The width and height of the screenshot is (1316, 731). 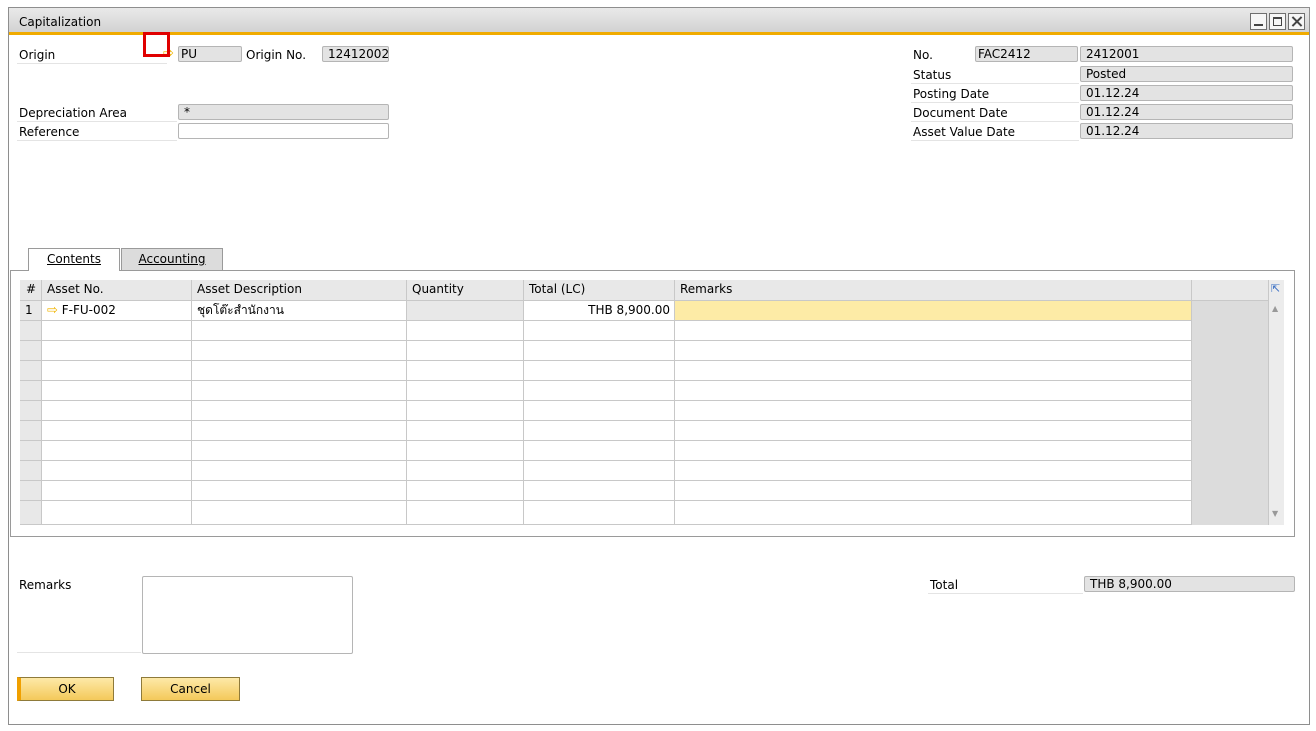 I want to click on tab-contents-label: Contents, so click(x=74, y=259).